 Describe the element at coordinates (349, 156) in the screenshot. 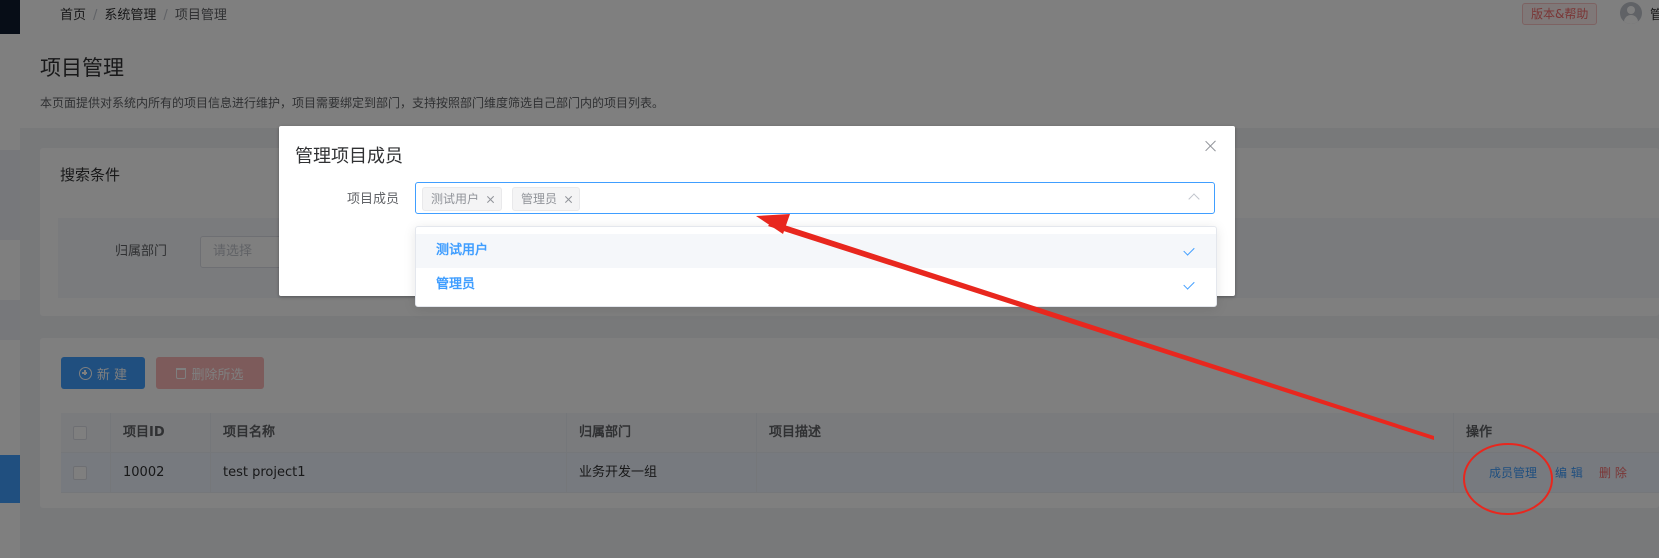

I see `dialog-title: 管理项目成员` at that location.